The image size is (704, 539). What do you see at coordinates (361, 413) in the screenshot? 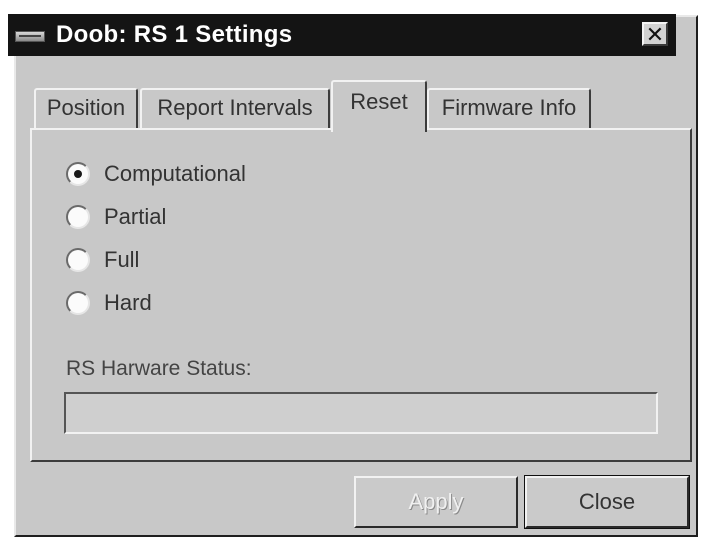
I see `hardware-status-field` at bounding box center [361, 413].